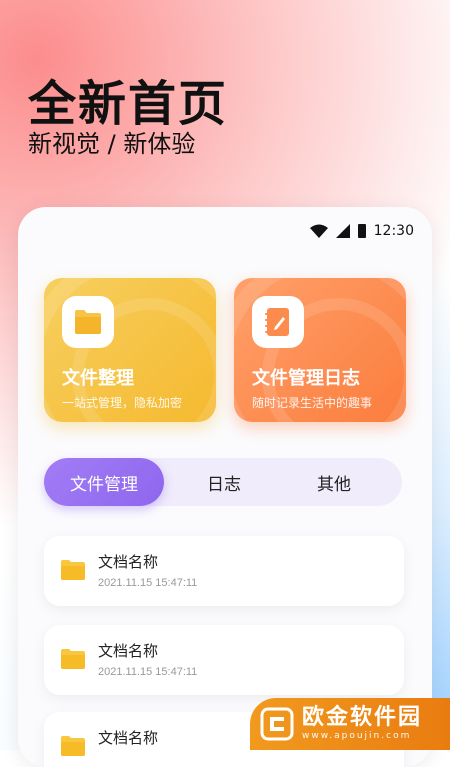 The width and height of the screenshot is (450, 767). I want to click on card-title: 文件整理, so click(98, 378).